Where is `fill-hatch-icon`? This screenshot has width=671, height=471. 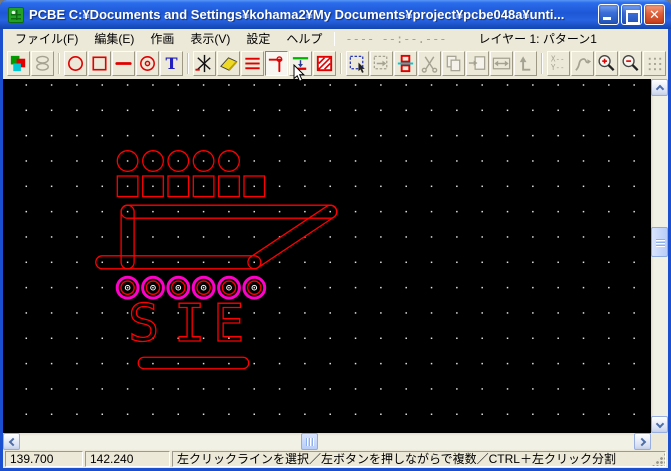 fill-hatch-icon is located at coordinates (324, 63).